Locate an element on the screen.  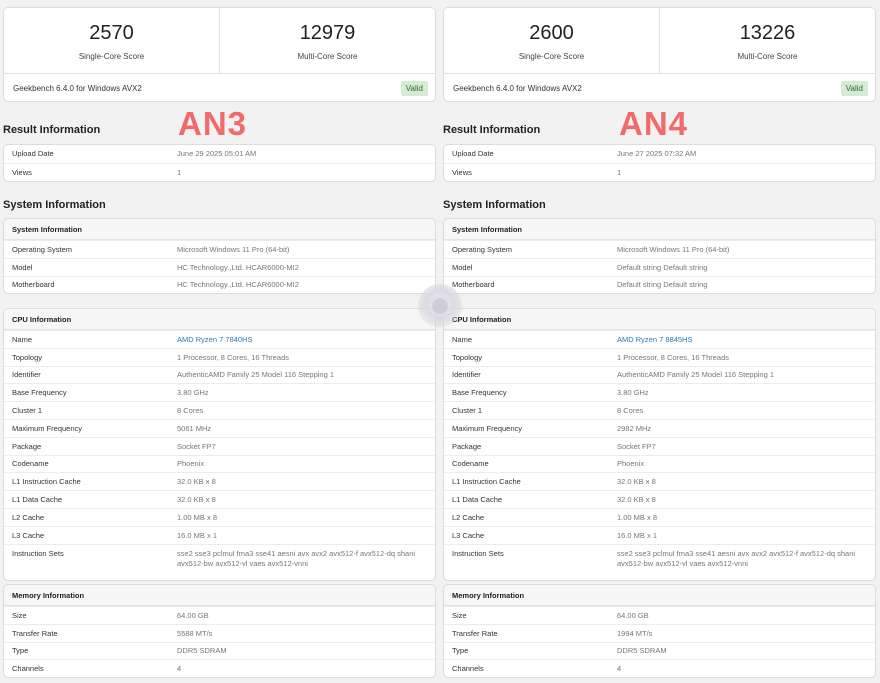
table-row: Motherboard Default string Default string is located at coordinates (659, 284).